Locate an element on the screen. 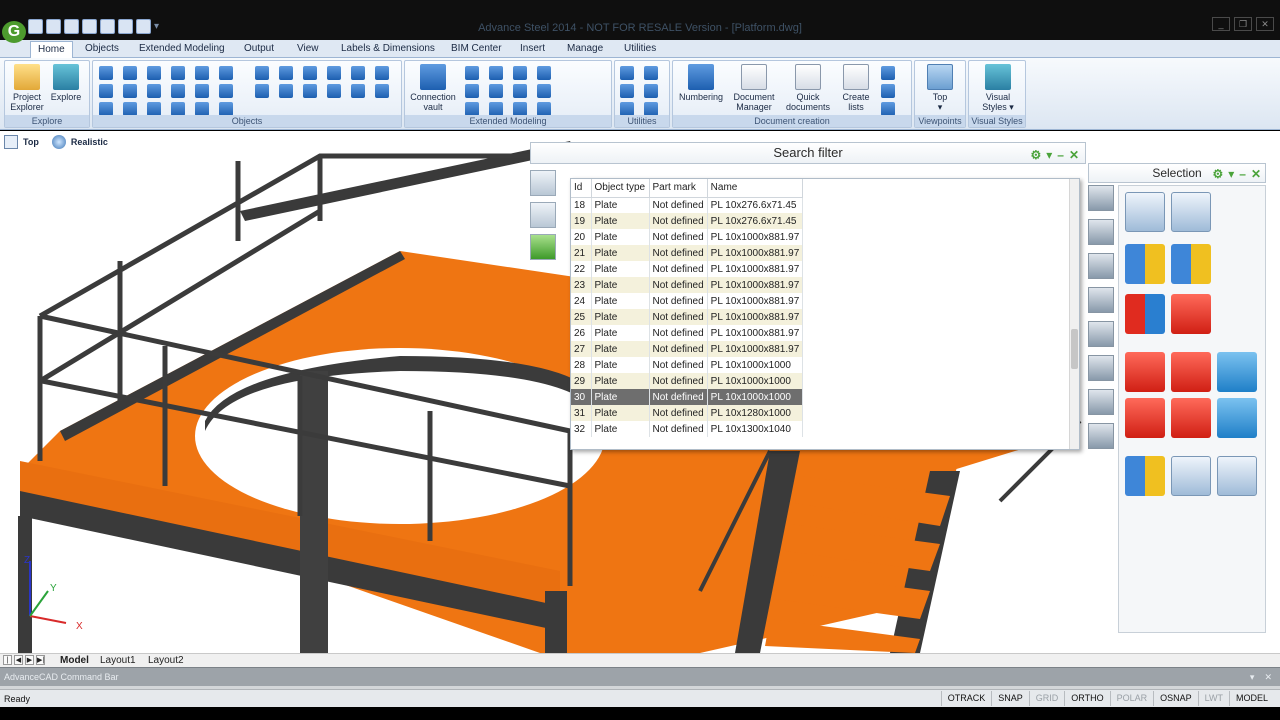 This screenshot has width=1280, height=720. table-row: 30 Plate Not defined PL 10x1000x1000 is located at coordinates (687, 397).